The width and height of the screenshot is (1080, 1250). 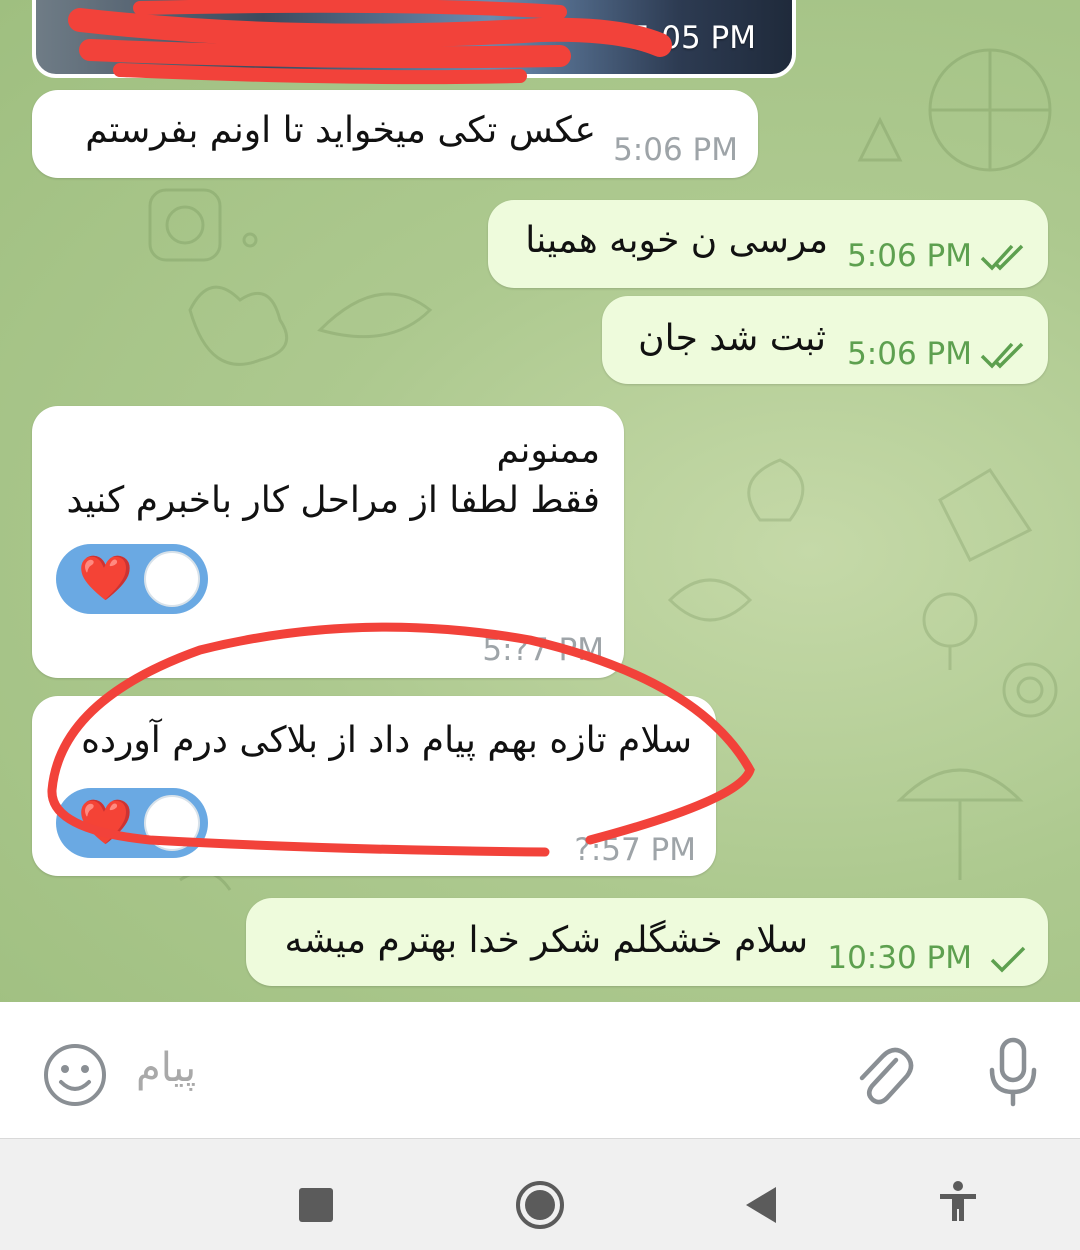 What do you see at coordinates (75, 1075) in the screenshot?
I see `emoji-icon` at bounding box center [75, 1075].